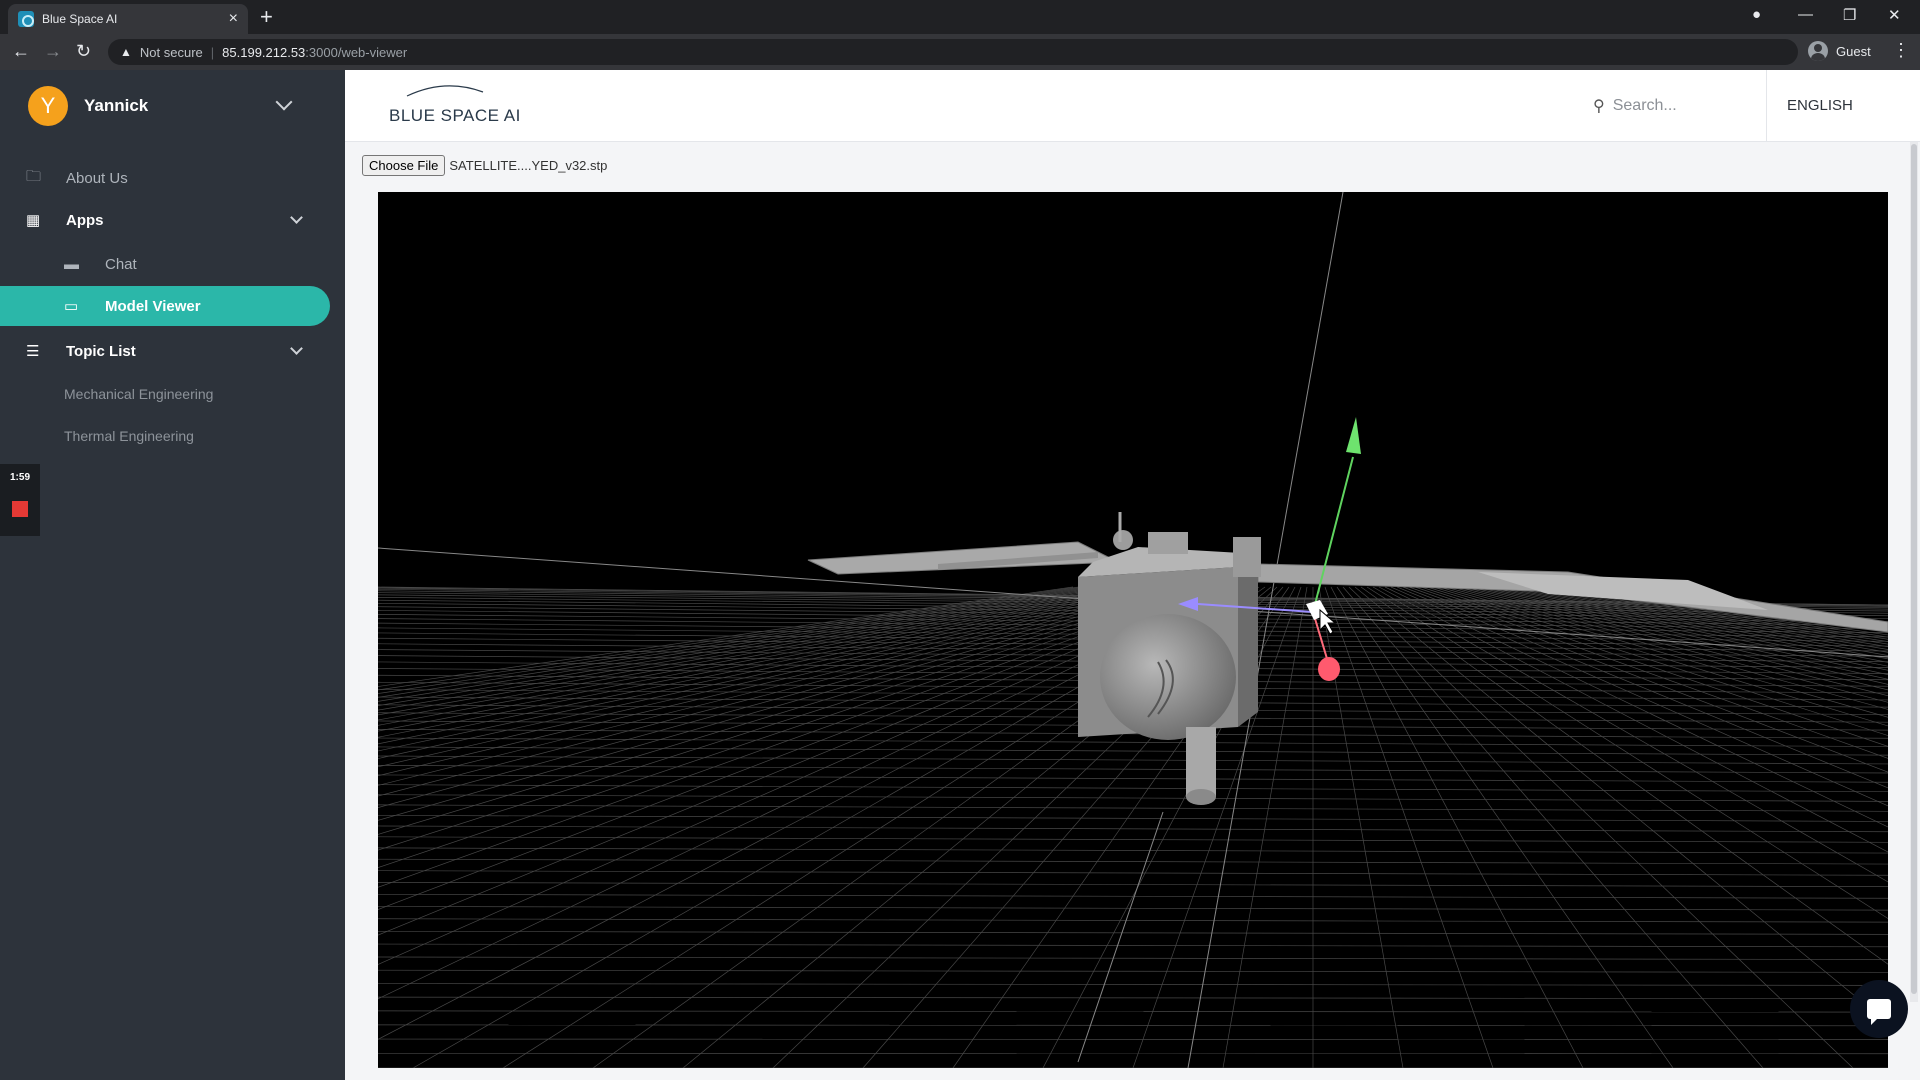 The image size is (1920, 1080). Describe the element at coordinates (1599, 106) in the screenshot. I see `search-icon: ⚲` at that location.